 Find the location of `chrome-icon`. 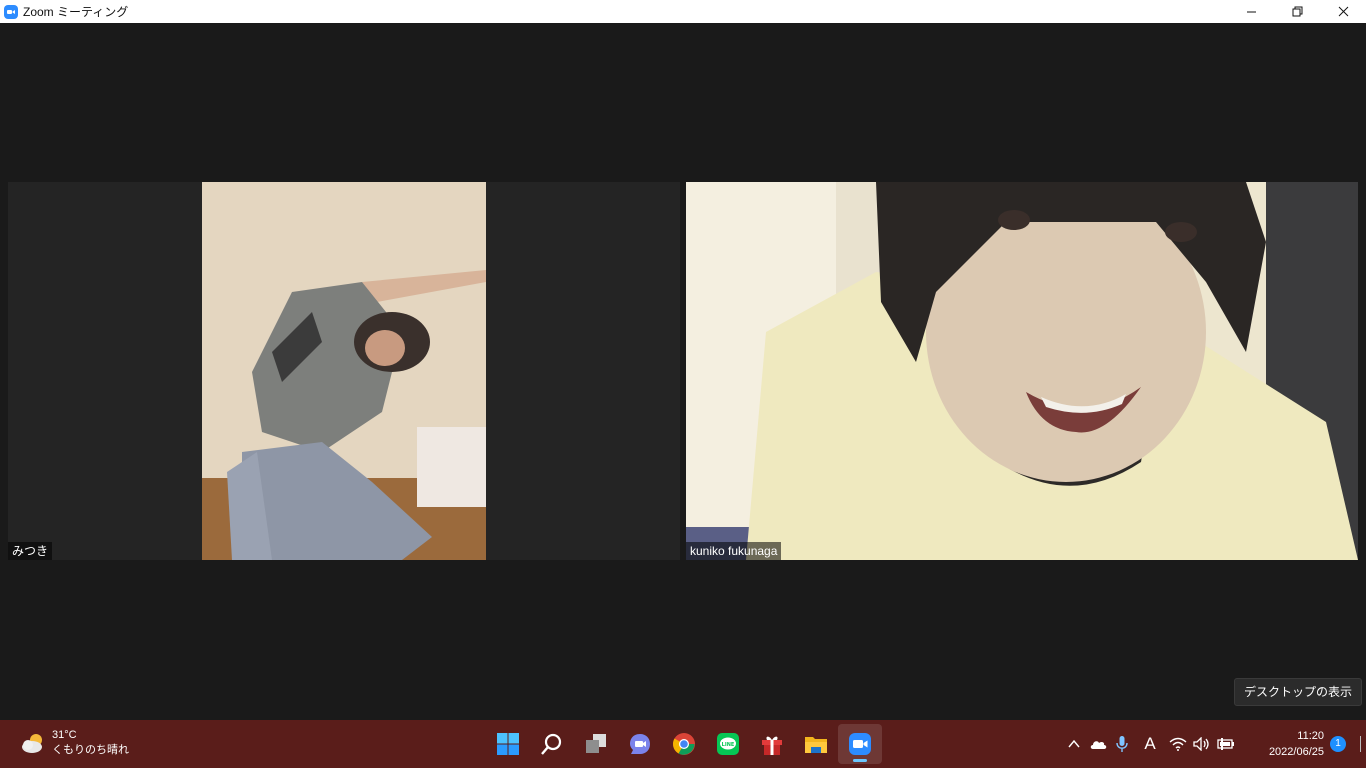

chrome-icon is located at coordinates (684, 744).